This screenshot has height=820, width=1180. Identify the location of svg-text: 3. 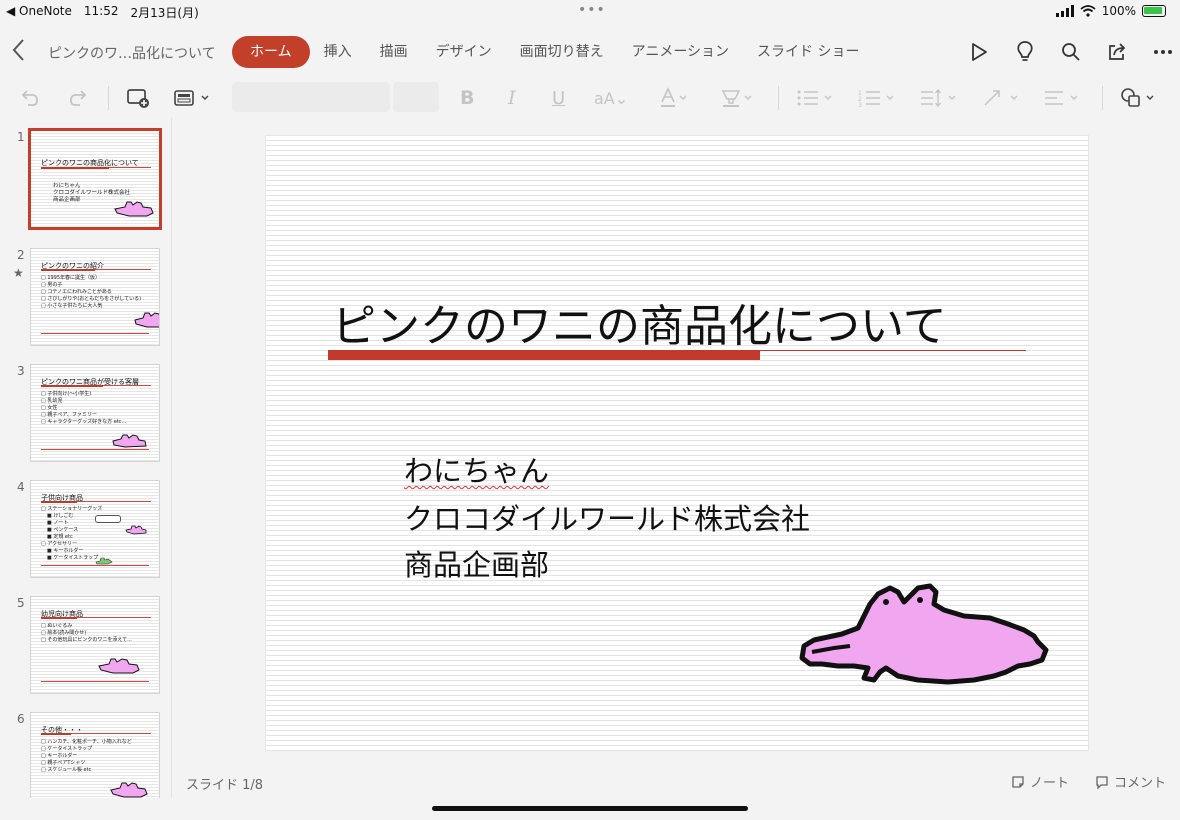
(860, 105).